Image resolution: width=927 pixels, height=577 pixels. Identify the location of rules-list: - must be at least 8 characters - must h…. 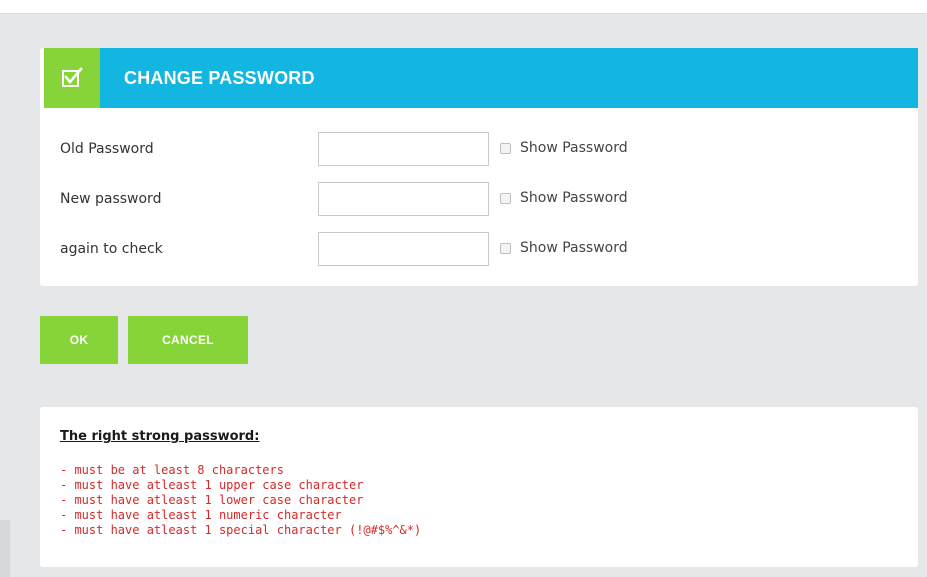
(240, 500).